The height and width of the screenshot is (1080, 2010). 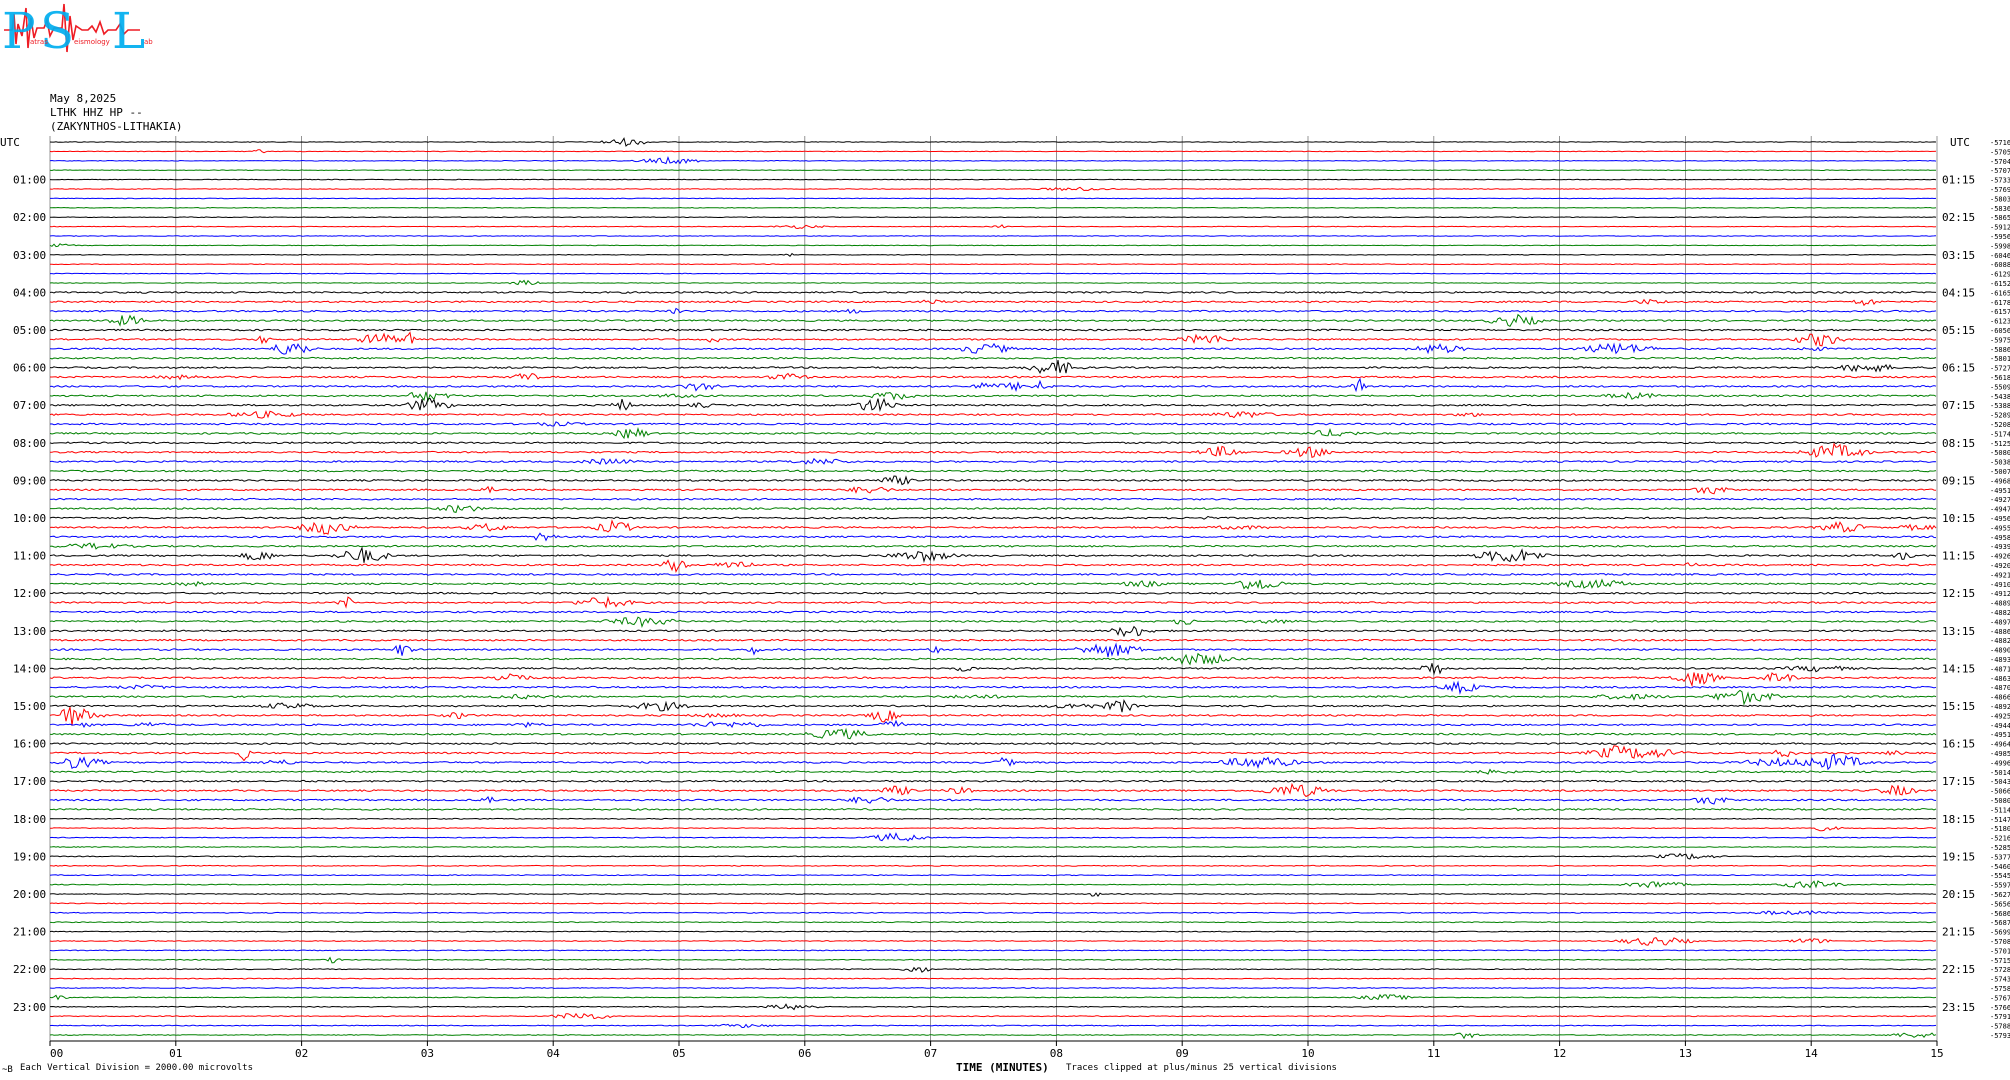 What do you see at coordinates (2000, 378) in the screenshot?
I see `trace-offset-label: -5618` at bounding box center [2000, 378].